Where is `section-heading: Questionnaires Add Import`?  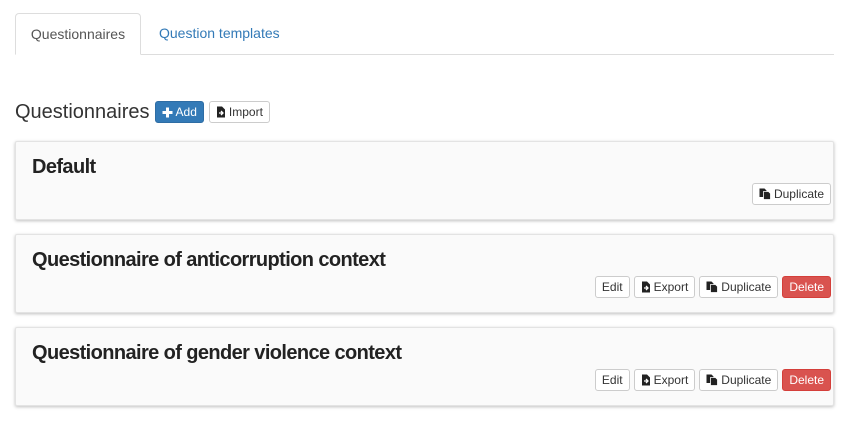
section-heading: Questionnaires Add Import is located at coordinates (145, 112).